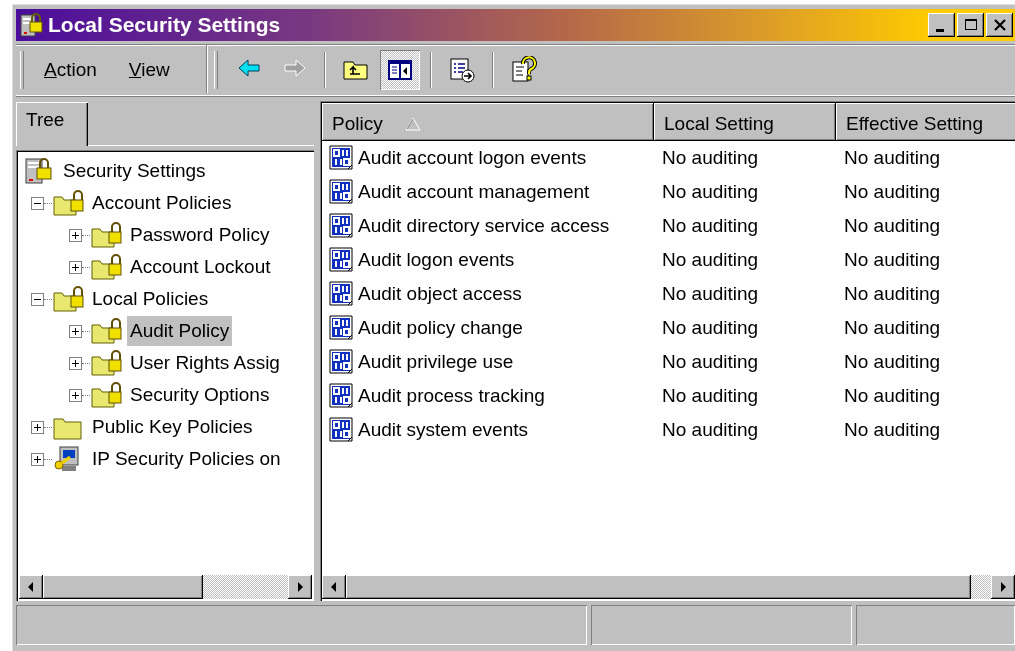 This screenshot has height=651, width=1015. What do you see at coordinates (505, 226) in the screenshot?
I see `table-cell: Audit directory service access` at bounding box center [505, 226].